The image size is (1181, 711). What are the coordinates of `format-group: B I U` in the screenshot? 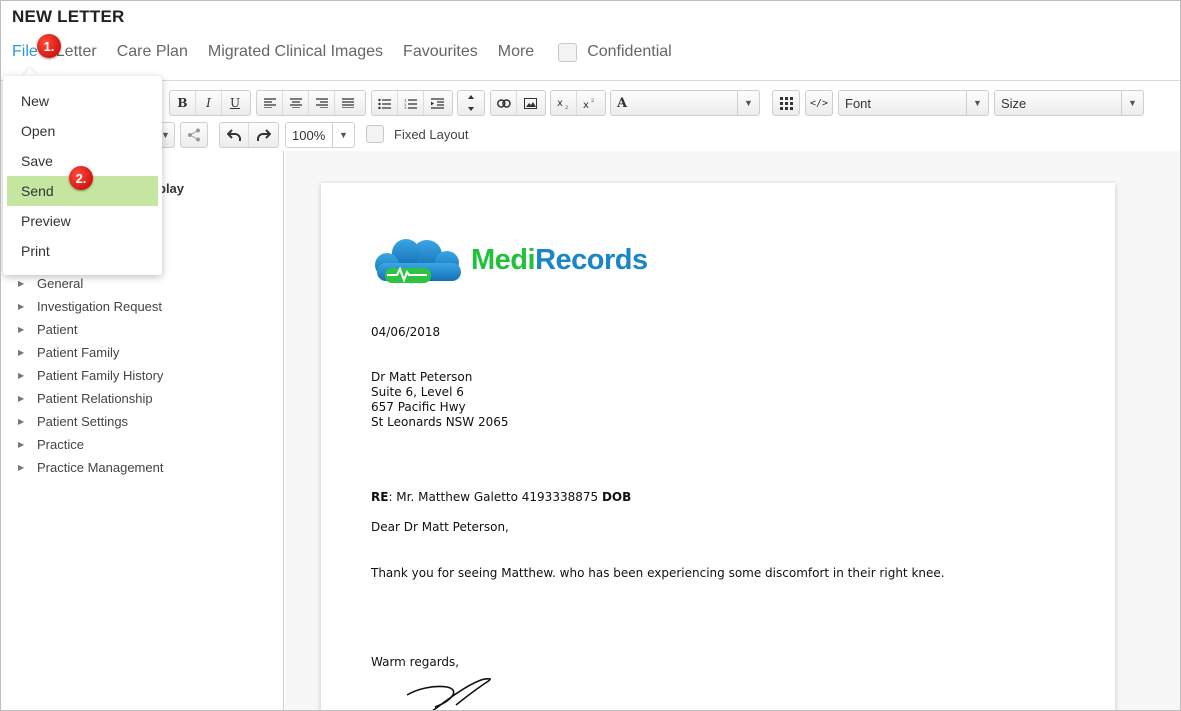 It's located at (210, 103).